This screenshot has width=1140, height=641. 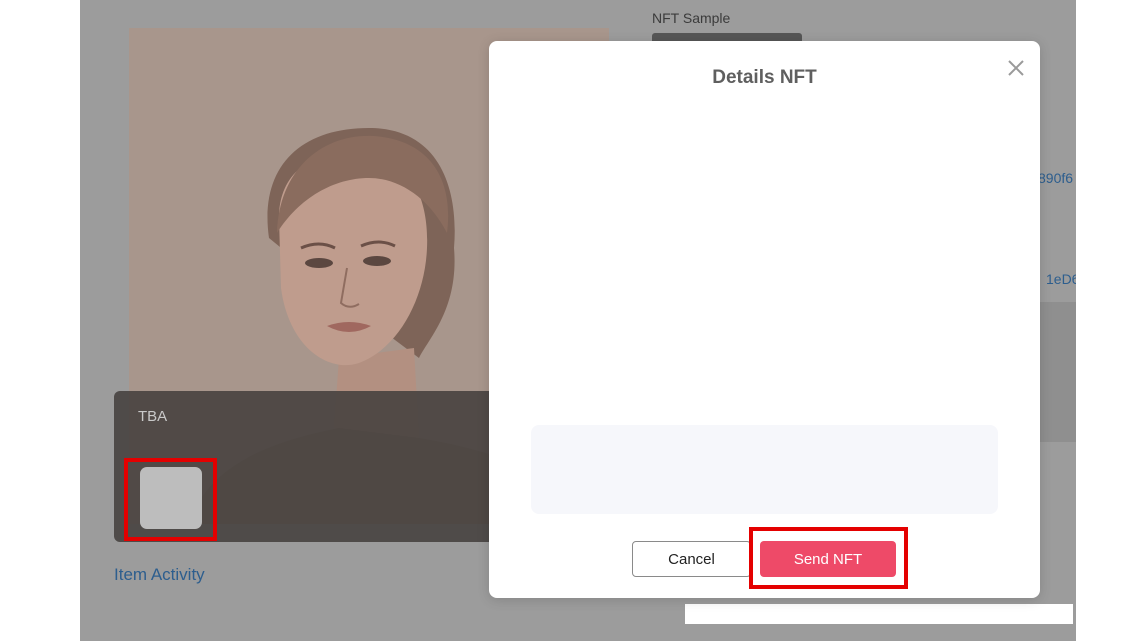 What do you see at coordinates (159, 575) in the screenshot?
I see `item-activity-link: Item Activity` at bounding box center [159, 575].